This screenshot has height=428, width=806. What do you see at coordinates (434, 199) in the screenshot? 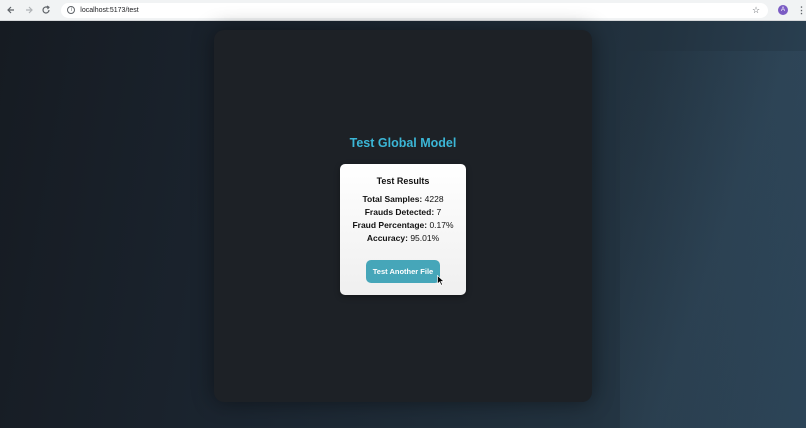
I see `stat-value: 4228` at bounding box center [434, 199].